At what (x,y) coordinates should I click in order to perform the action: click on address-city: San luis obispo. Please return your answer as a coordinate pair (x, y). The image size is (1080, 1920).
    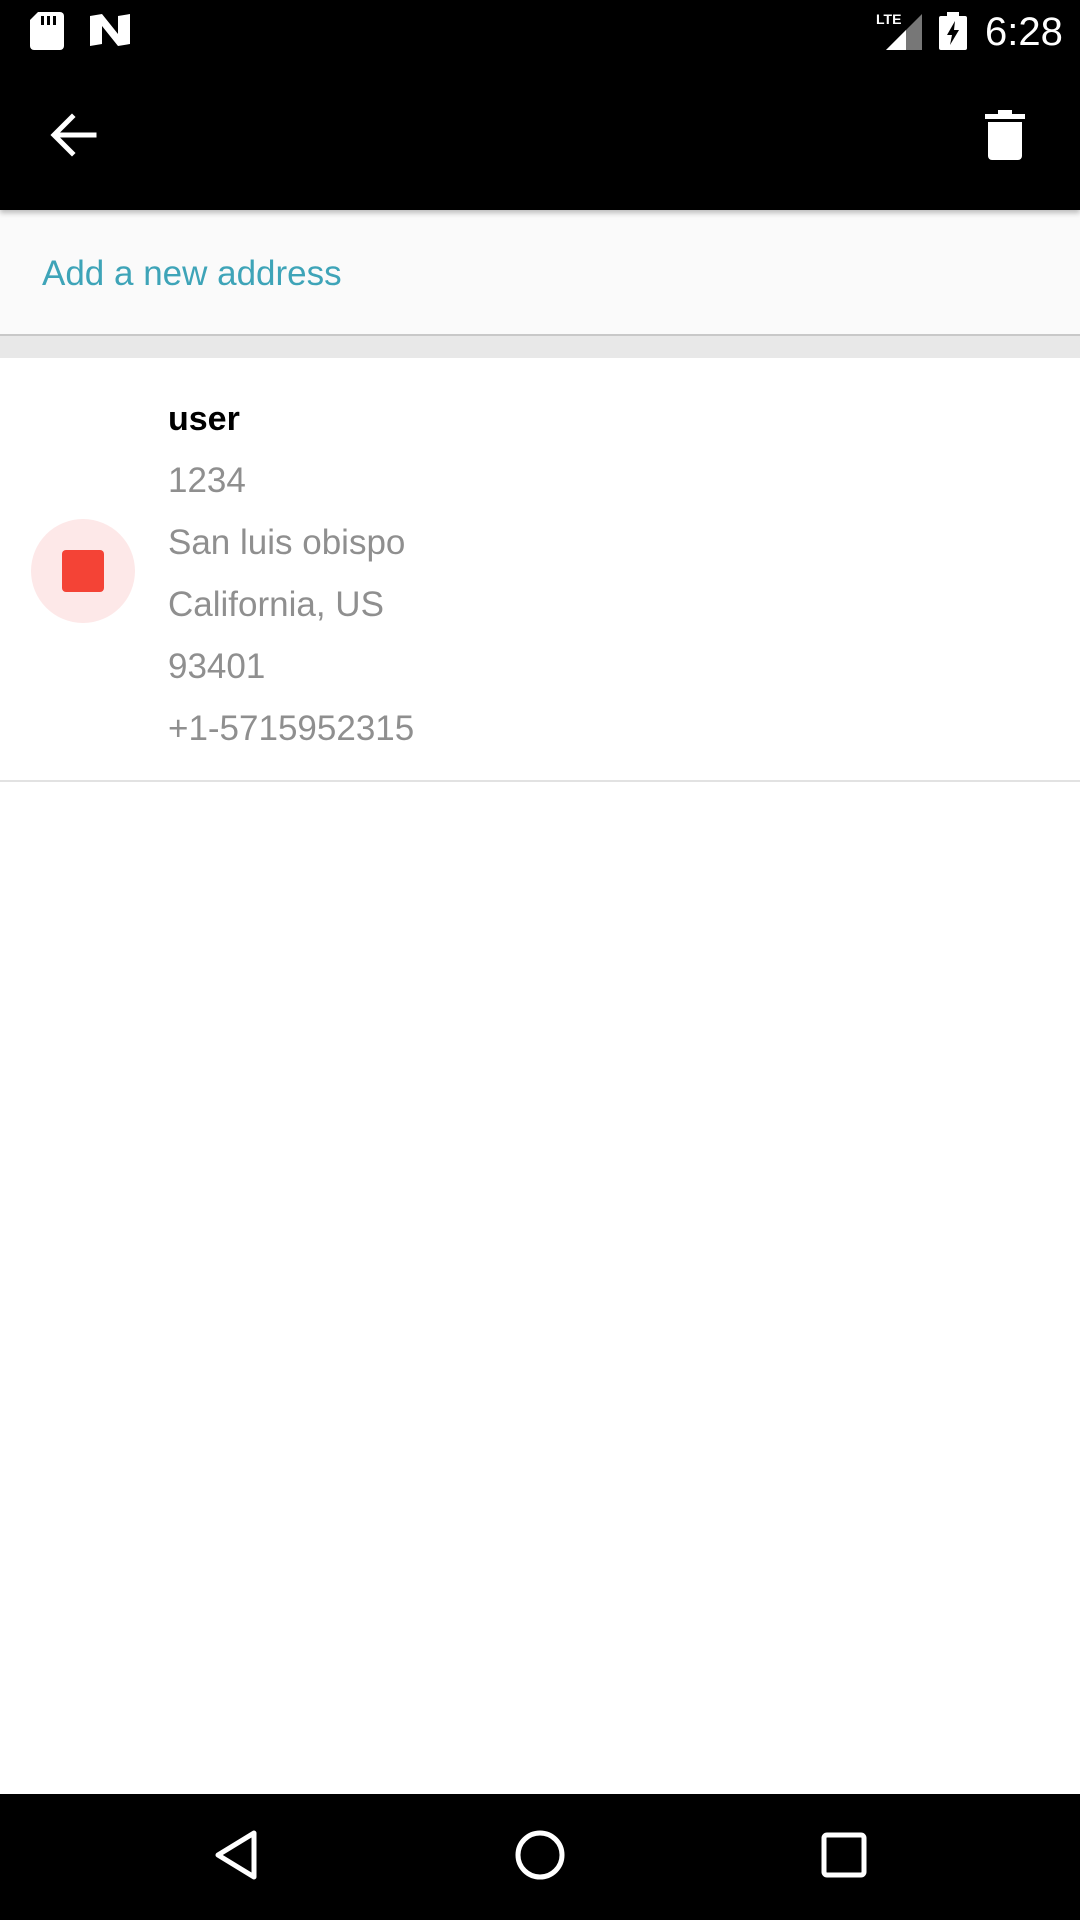
    Looking at the image, I should click on (287, 542).